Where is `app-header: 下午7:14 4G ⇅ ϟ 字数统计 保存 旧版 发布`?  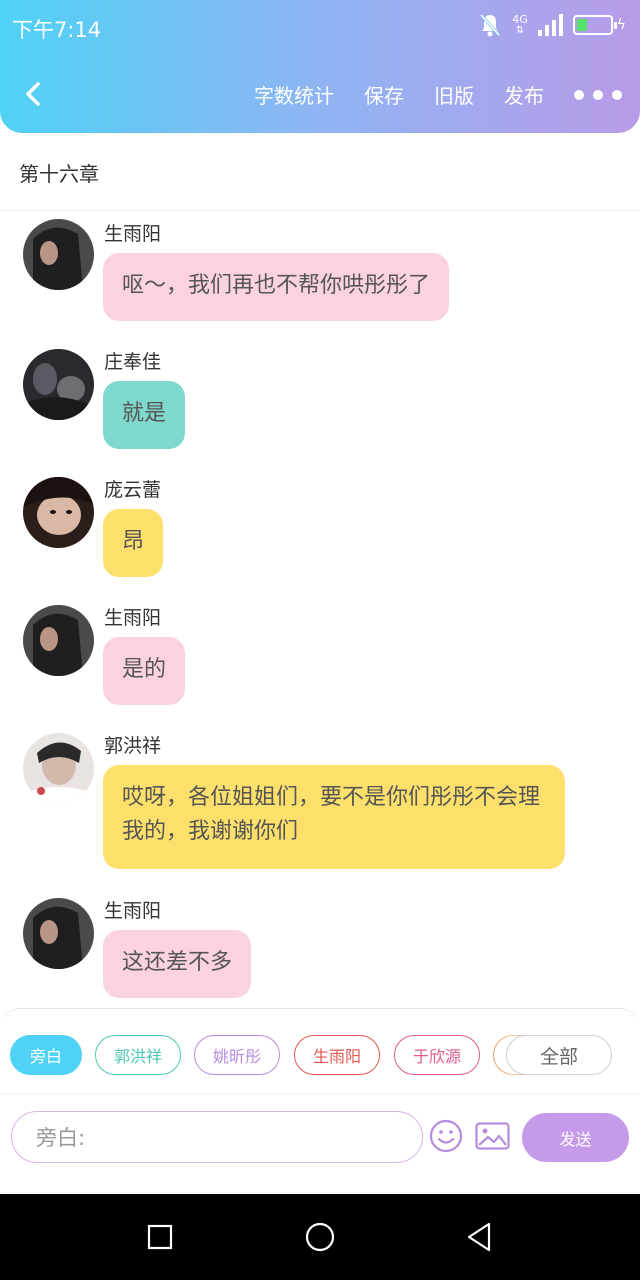
app-header: 下午7:14 4G ⇅ ϟ 字数统计 保存 旧版 发布 is located at coordinates (320, 66).